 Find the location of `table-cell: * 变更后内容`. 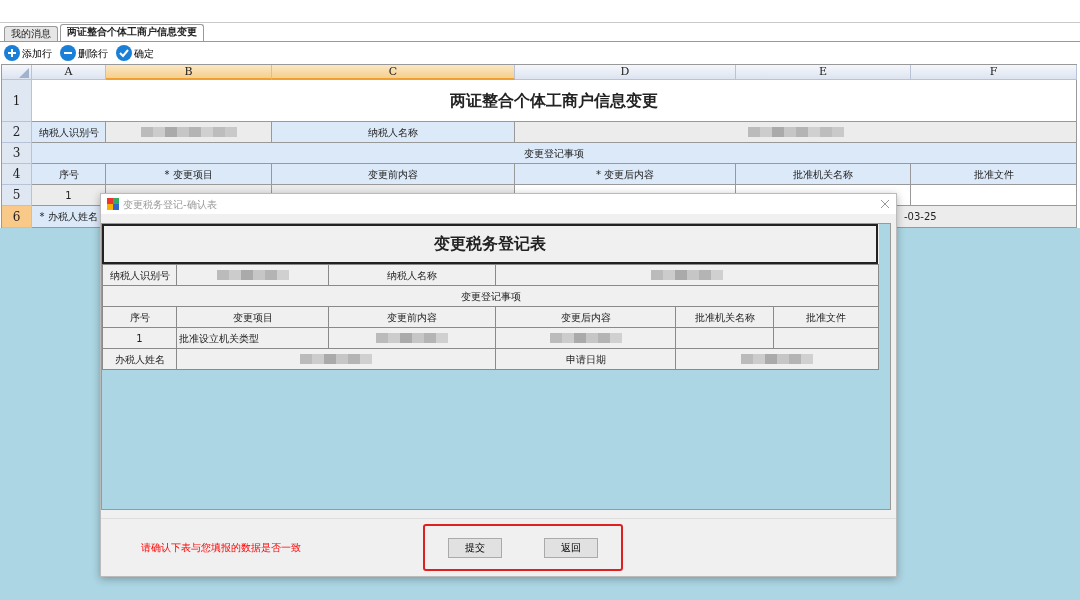

table-cell: * 变更后内容 is located at coordinates (625, 174).